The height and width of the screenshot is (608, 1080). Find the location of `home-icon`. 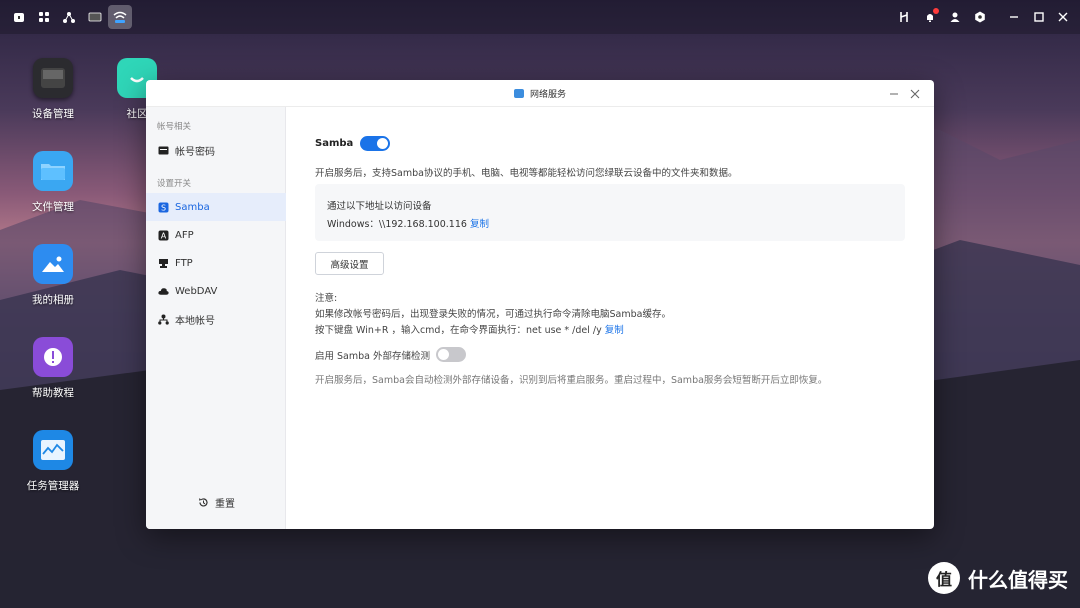

home-icon is located at coordinates (19, 17).